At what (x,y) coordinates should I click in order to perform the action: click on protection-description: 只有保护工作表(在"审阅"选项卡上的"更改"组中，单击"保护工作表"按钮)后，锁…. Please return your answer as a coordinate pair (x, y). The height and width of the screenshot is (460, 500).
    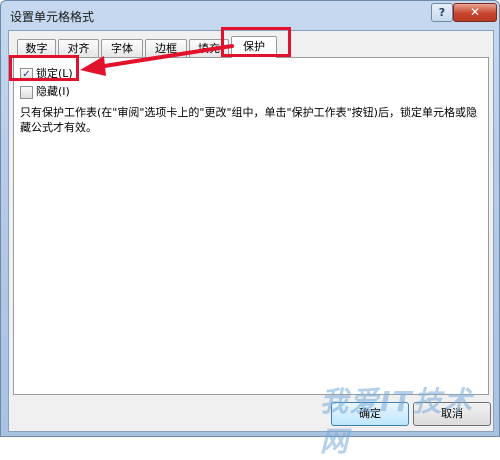
    Looking at the image, I should click on (248, 120).